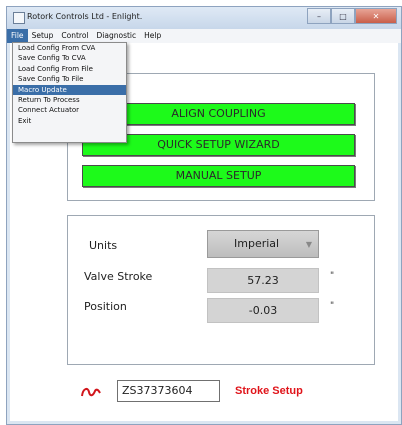 The width and height of the screenshot is (402, 425). Describe the element at coordinates (332, 306) in the screenshot. I see `position-unit: "` at that location.